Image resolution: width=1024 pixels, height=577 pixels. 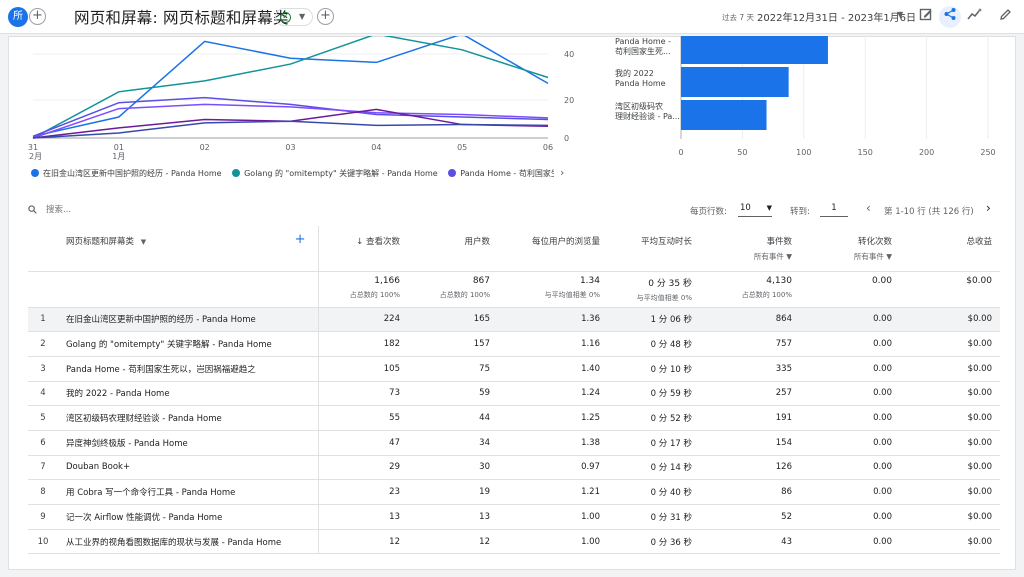 I want to click on row-index: 2, so click(x=43, y=344).